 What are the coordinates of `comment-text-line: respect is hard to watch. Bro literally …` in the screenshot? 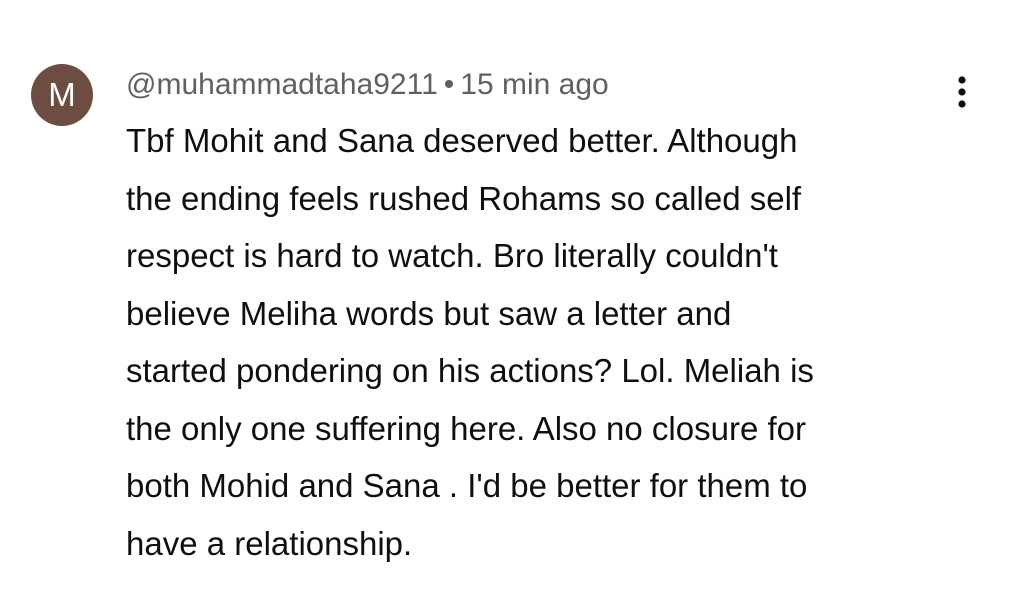 It's located at (452, 255).